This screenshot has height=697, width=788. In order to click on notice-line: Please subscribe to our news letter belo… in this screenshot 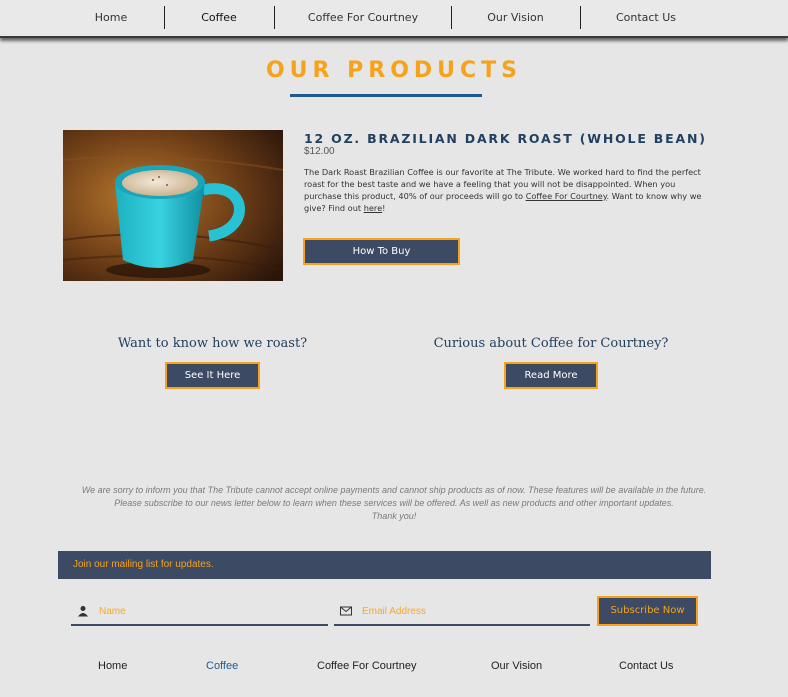, I will do `click(394, 503)`.